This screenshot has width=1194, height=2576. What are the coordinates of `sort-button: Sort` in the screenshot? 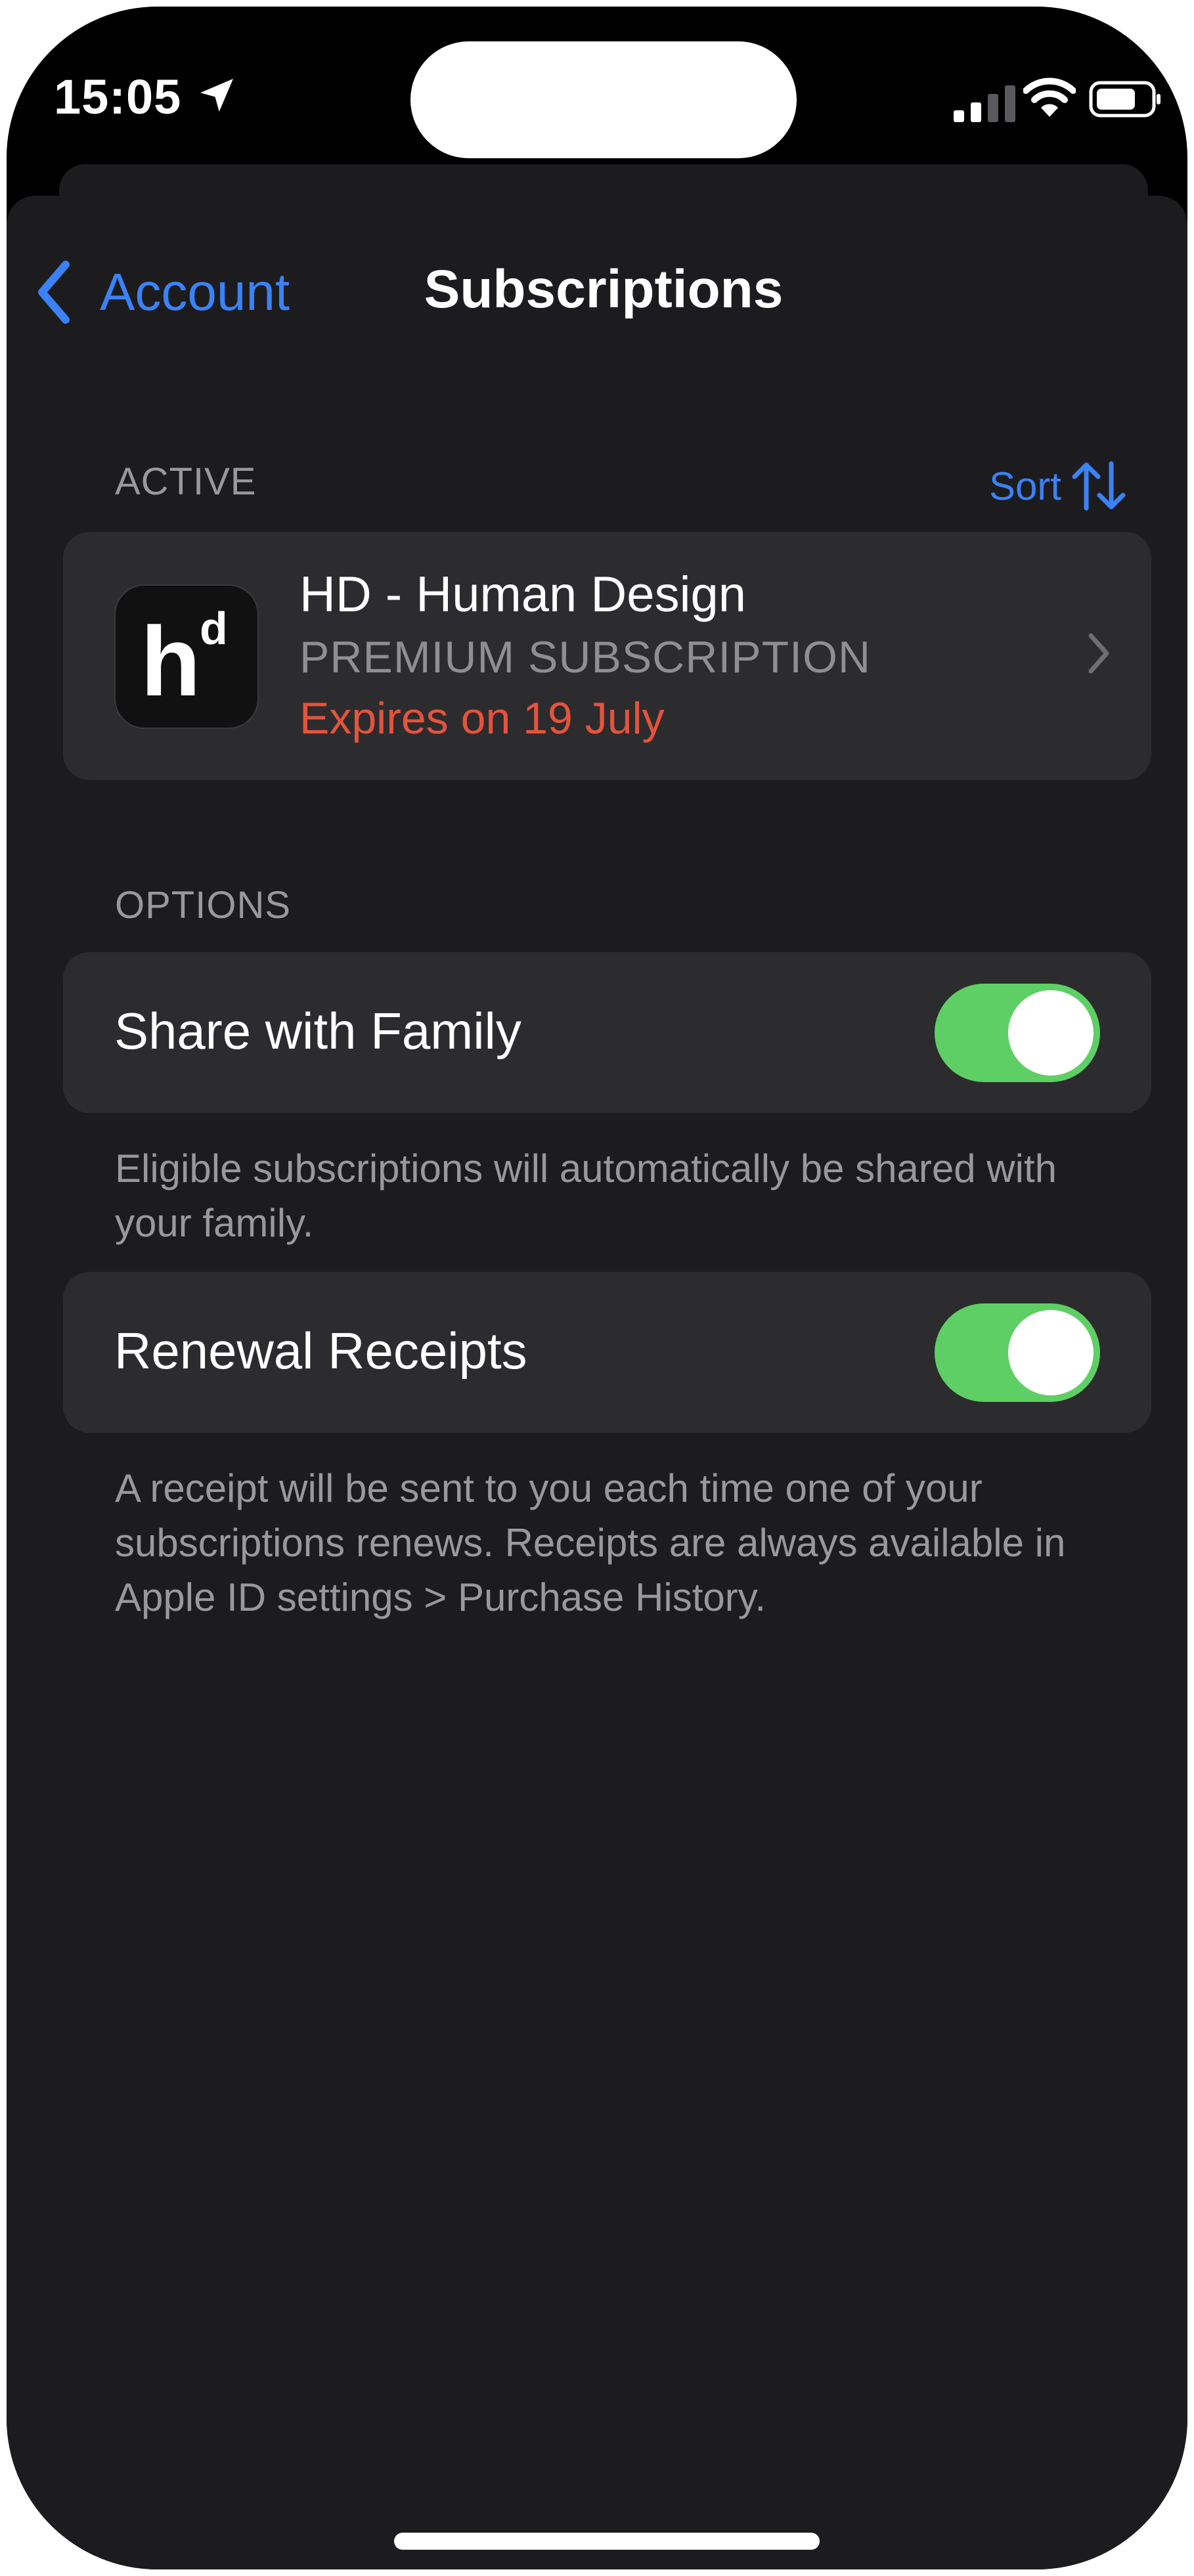 It's located at (1058, 486).